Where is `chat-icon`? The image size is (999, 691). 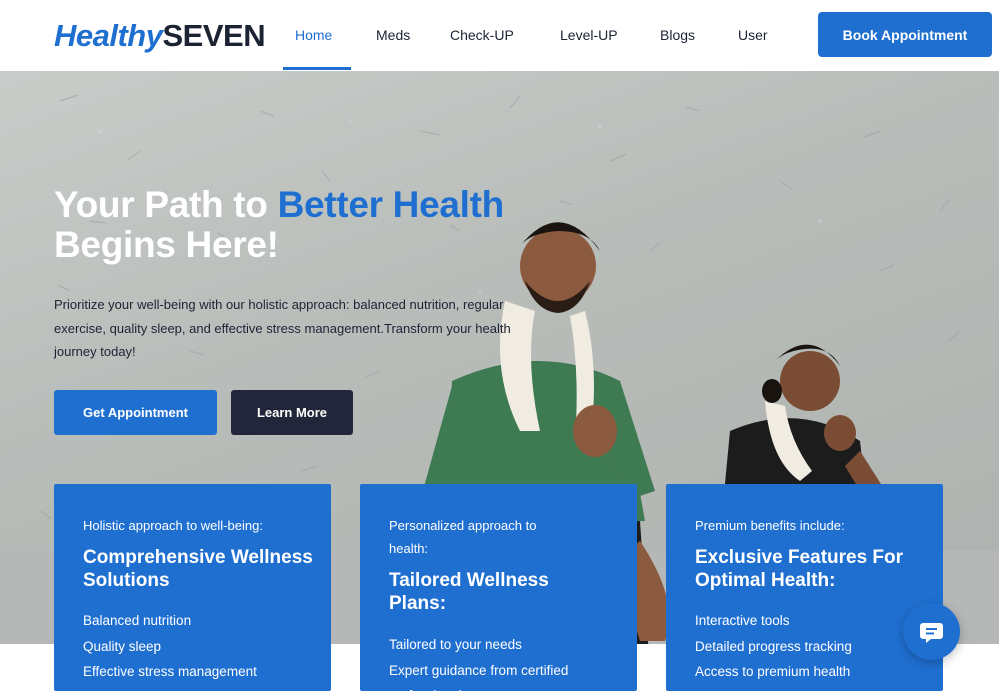 chat-icon is located at coordinates (931, 633).